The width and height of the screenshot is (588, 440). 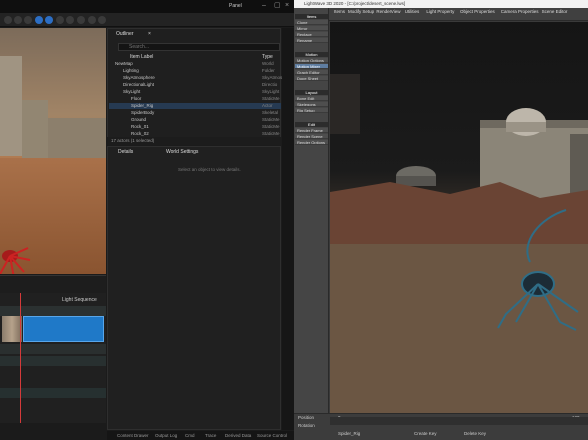 I want to click on outliner-item-type: SkyLight, so click(x=271, y=91).